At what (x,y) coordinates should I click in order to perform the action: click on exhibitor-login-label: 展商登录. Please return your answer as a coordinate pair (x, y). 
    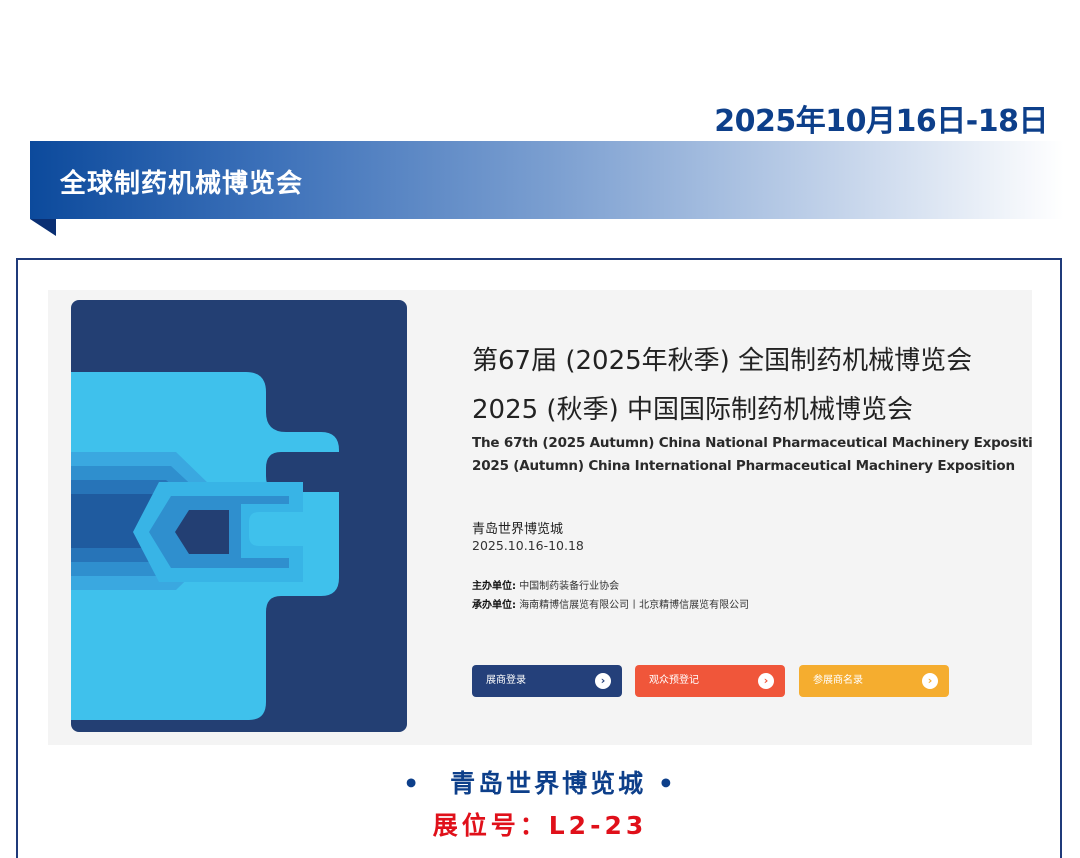
    Looking at the image, I should click on (506, 680).